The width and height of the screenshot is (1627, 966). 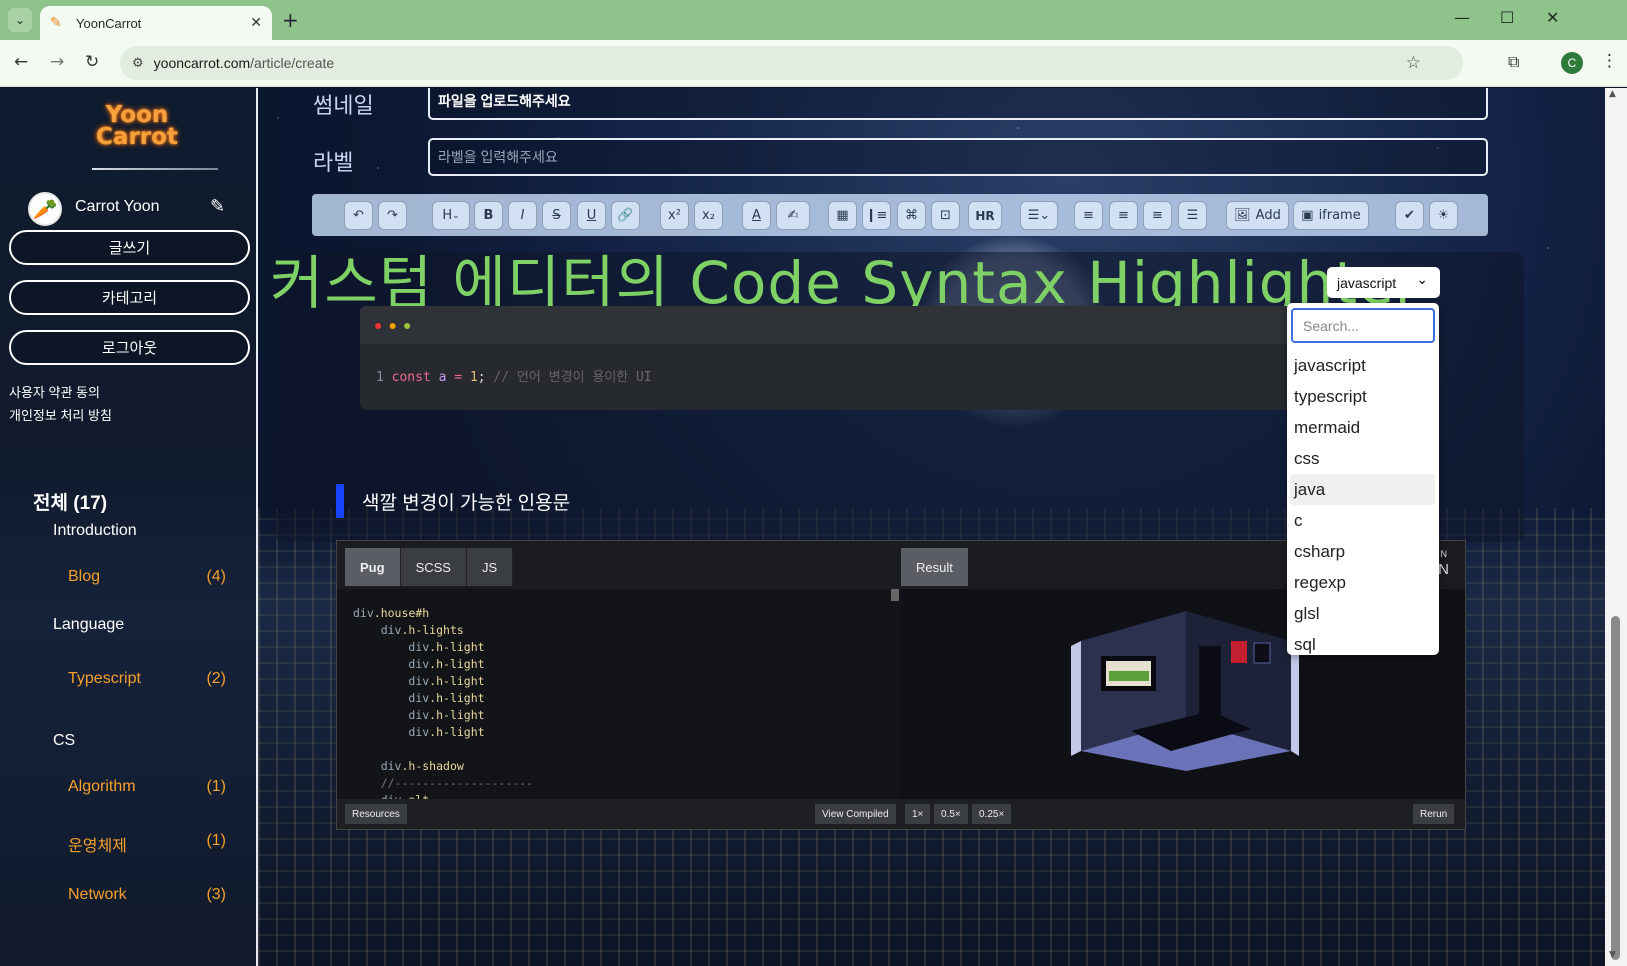 I want to click on heading-button: H ⌄, so click(x=451, y=215).